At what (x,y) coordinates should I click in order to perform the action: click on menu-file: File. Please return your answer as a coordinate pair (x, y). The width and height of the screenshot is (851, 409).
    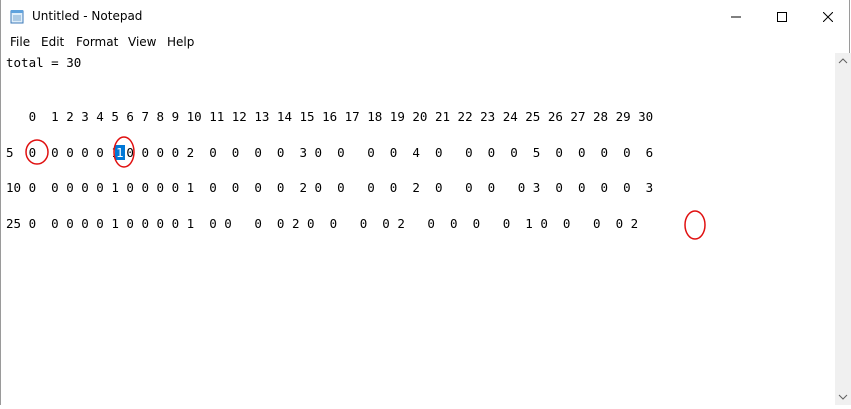
    Looking at the image, I should click on (20, 42).